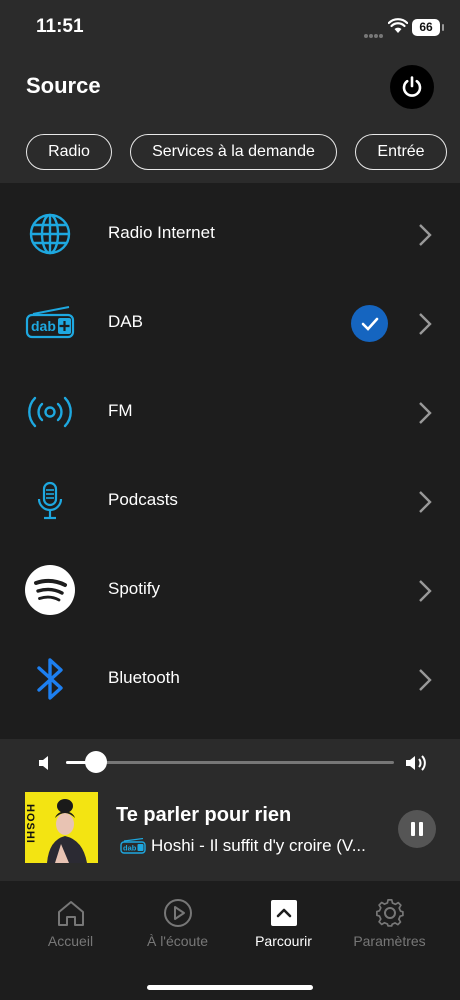  Describe the element at coordinates (50, 679) in the screenshot. I see `bluetooth-icon` at that location.